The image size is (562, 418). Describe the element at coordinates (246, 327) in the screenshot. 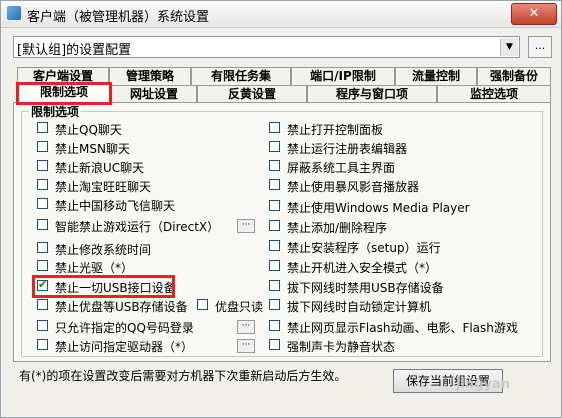

I see `qq-numbers-more-button: ···` at that location.